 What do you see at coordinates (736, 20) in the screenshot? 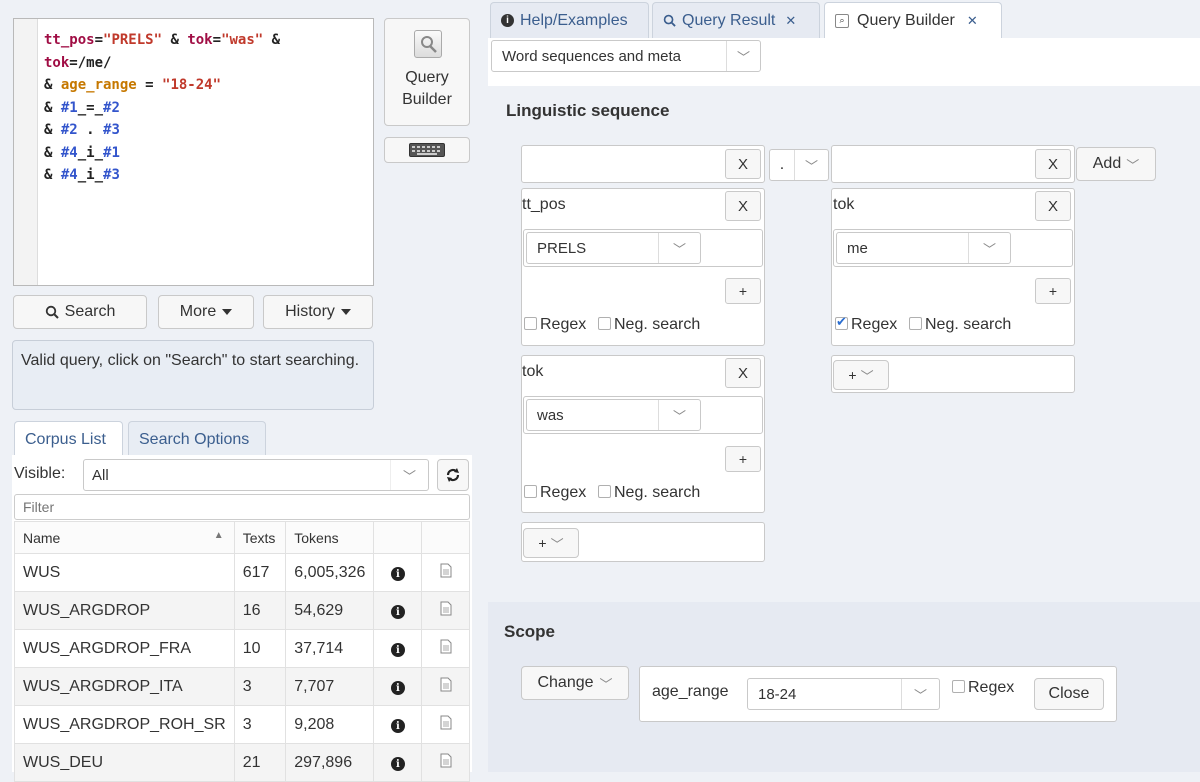
I see `tab-query-result: Query Result ✕` at bounding box center [736, 20].